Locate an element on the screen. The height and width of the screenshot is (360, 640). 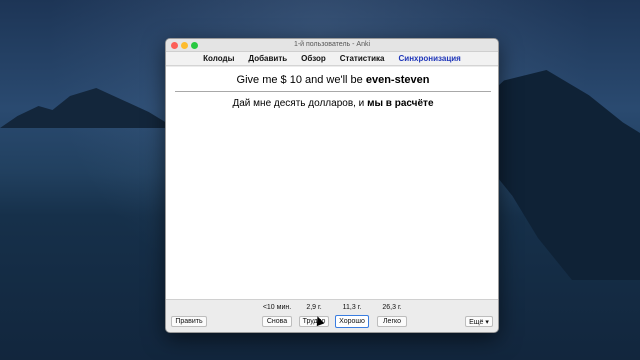
toolbar-add: Добавить is located at coordinates (267, 58).